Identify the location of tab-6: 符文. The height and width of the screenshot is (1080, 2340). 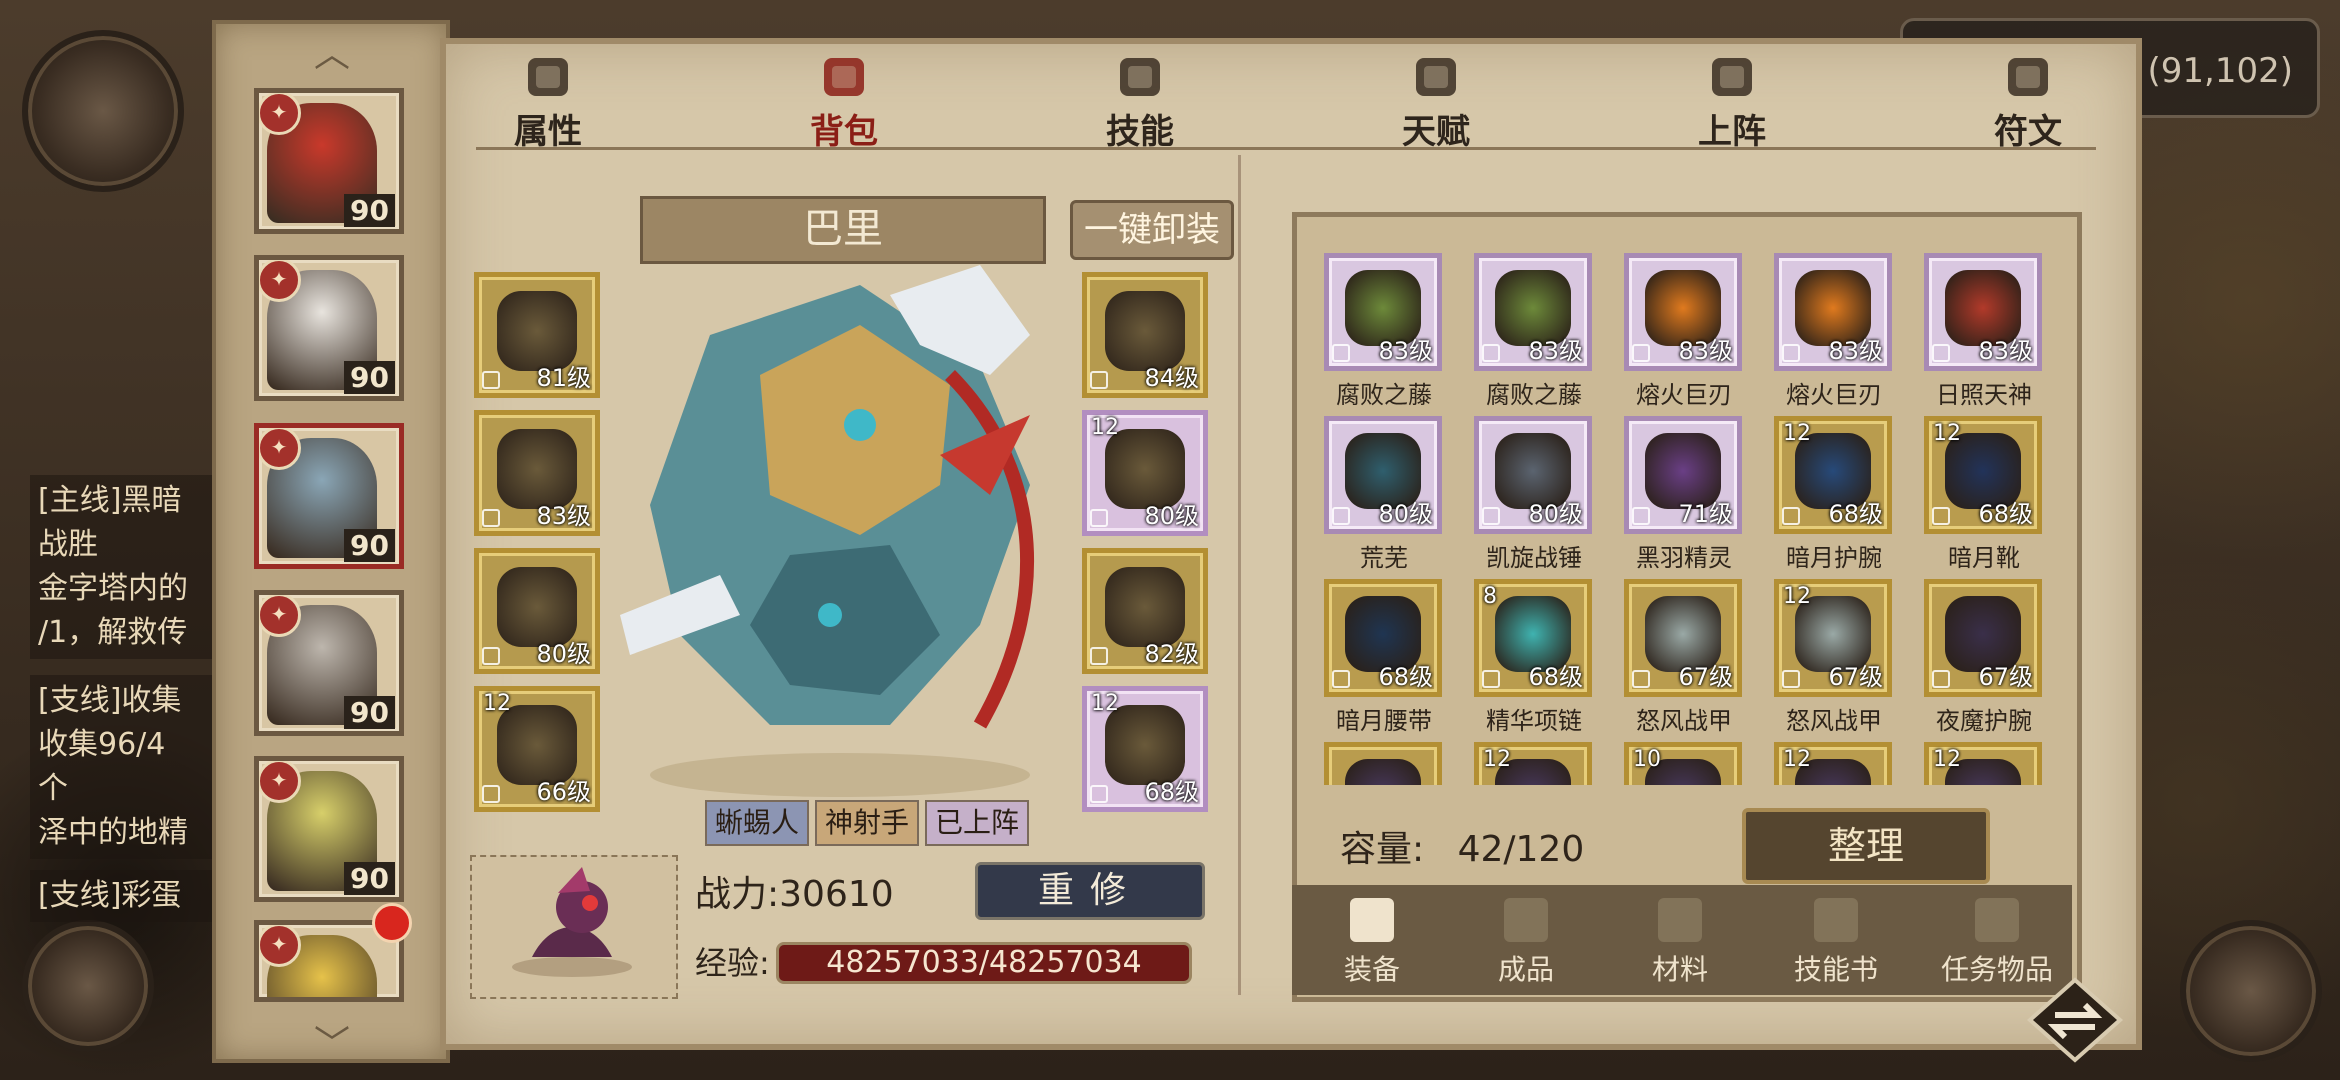
(2028, 105).